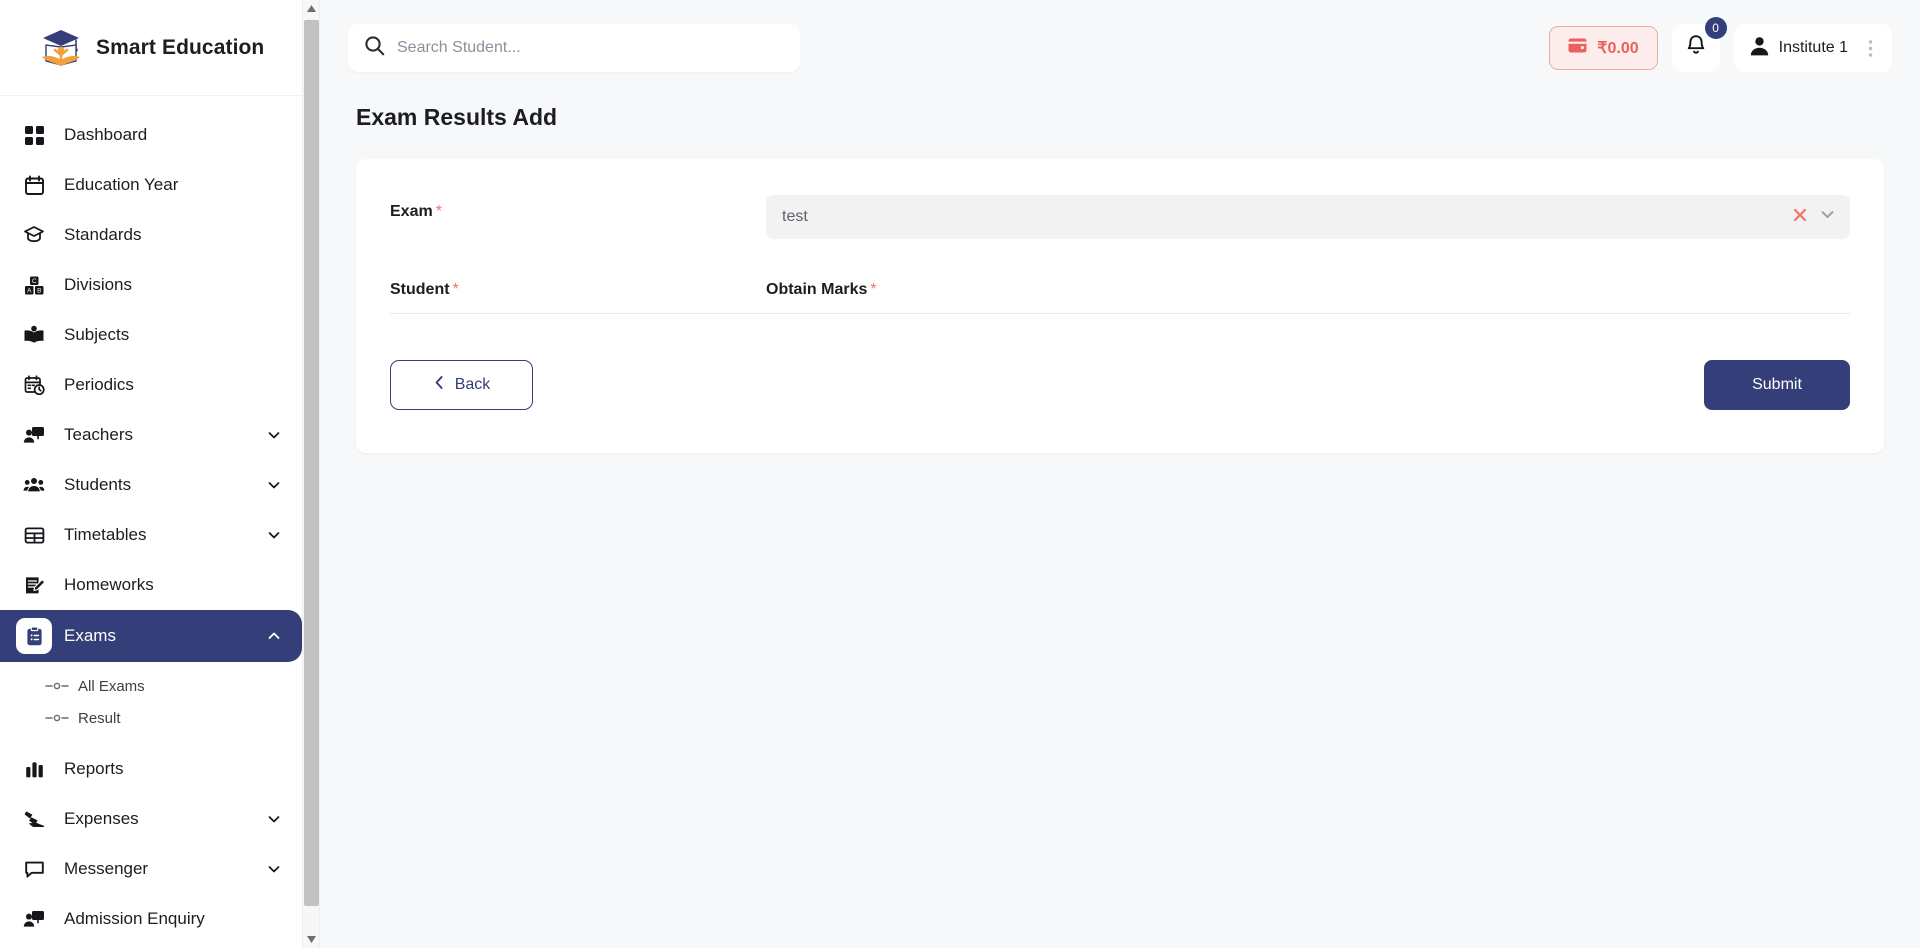 The image size is (1920, 948). What do you see at coordinates (106, 868) in the screenshot?
I see `sidebar-item-label: Messenger` at bounding box center [106, 868].